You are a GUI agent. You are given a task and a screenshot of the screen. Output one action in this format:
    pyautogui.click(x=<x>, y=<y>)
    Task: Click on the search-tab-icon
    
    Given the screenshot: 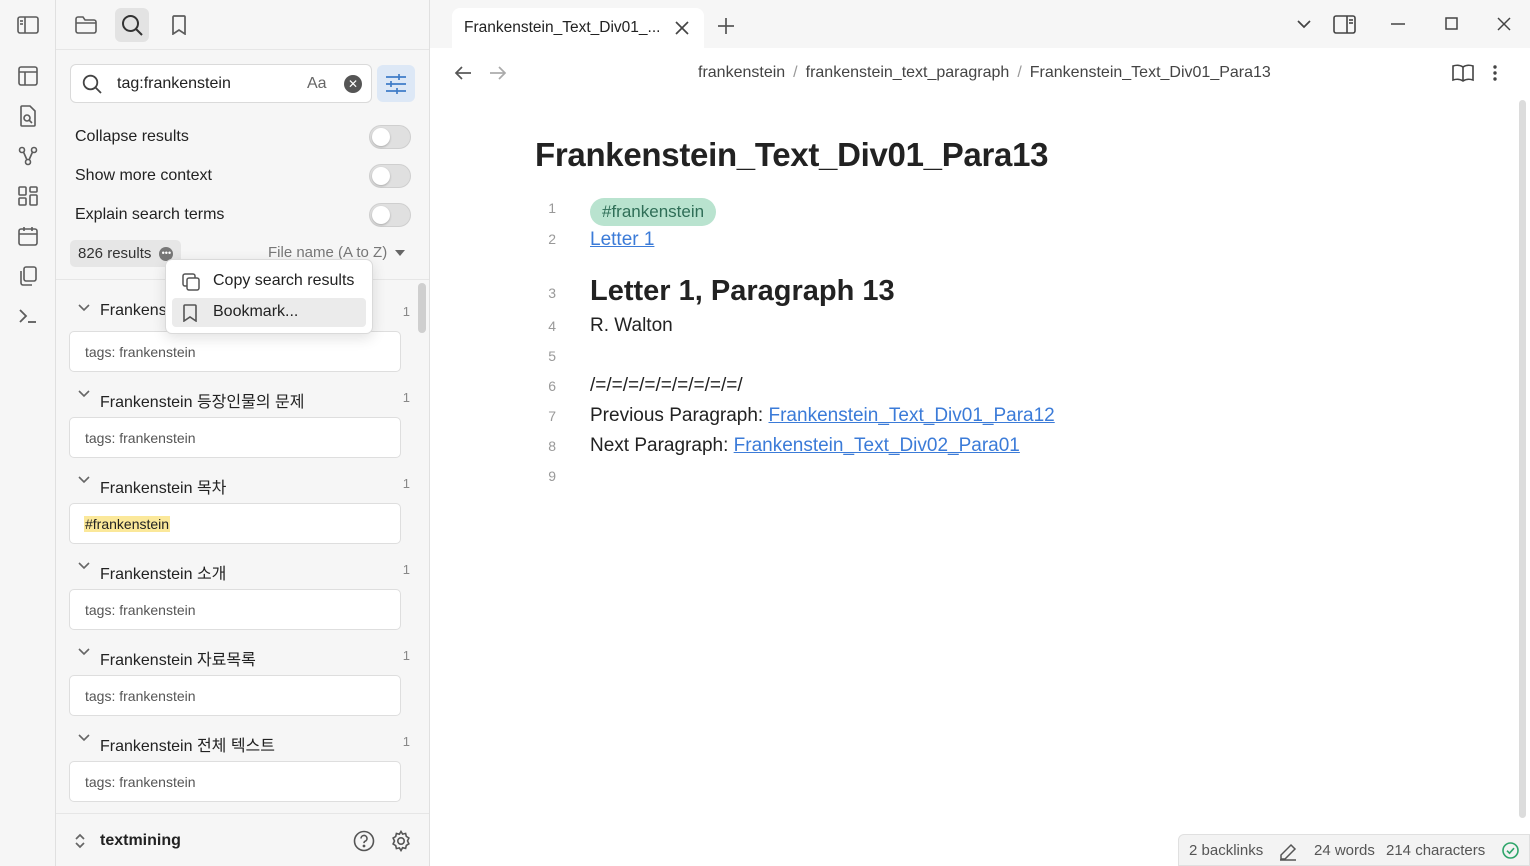 What is the action you would take?
    pyautogui.click(x=132, y=25)
    